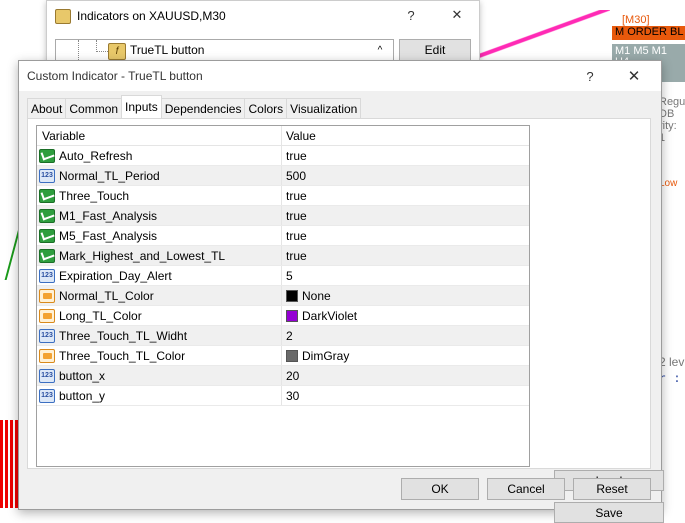 This screenshot has height=523, width=685. I want to click on table-row: Long_TL_Color DarkViolet, so click(283, 316).